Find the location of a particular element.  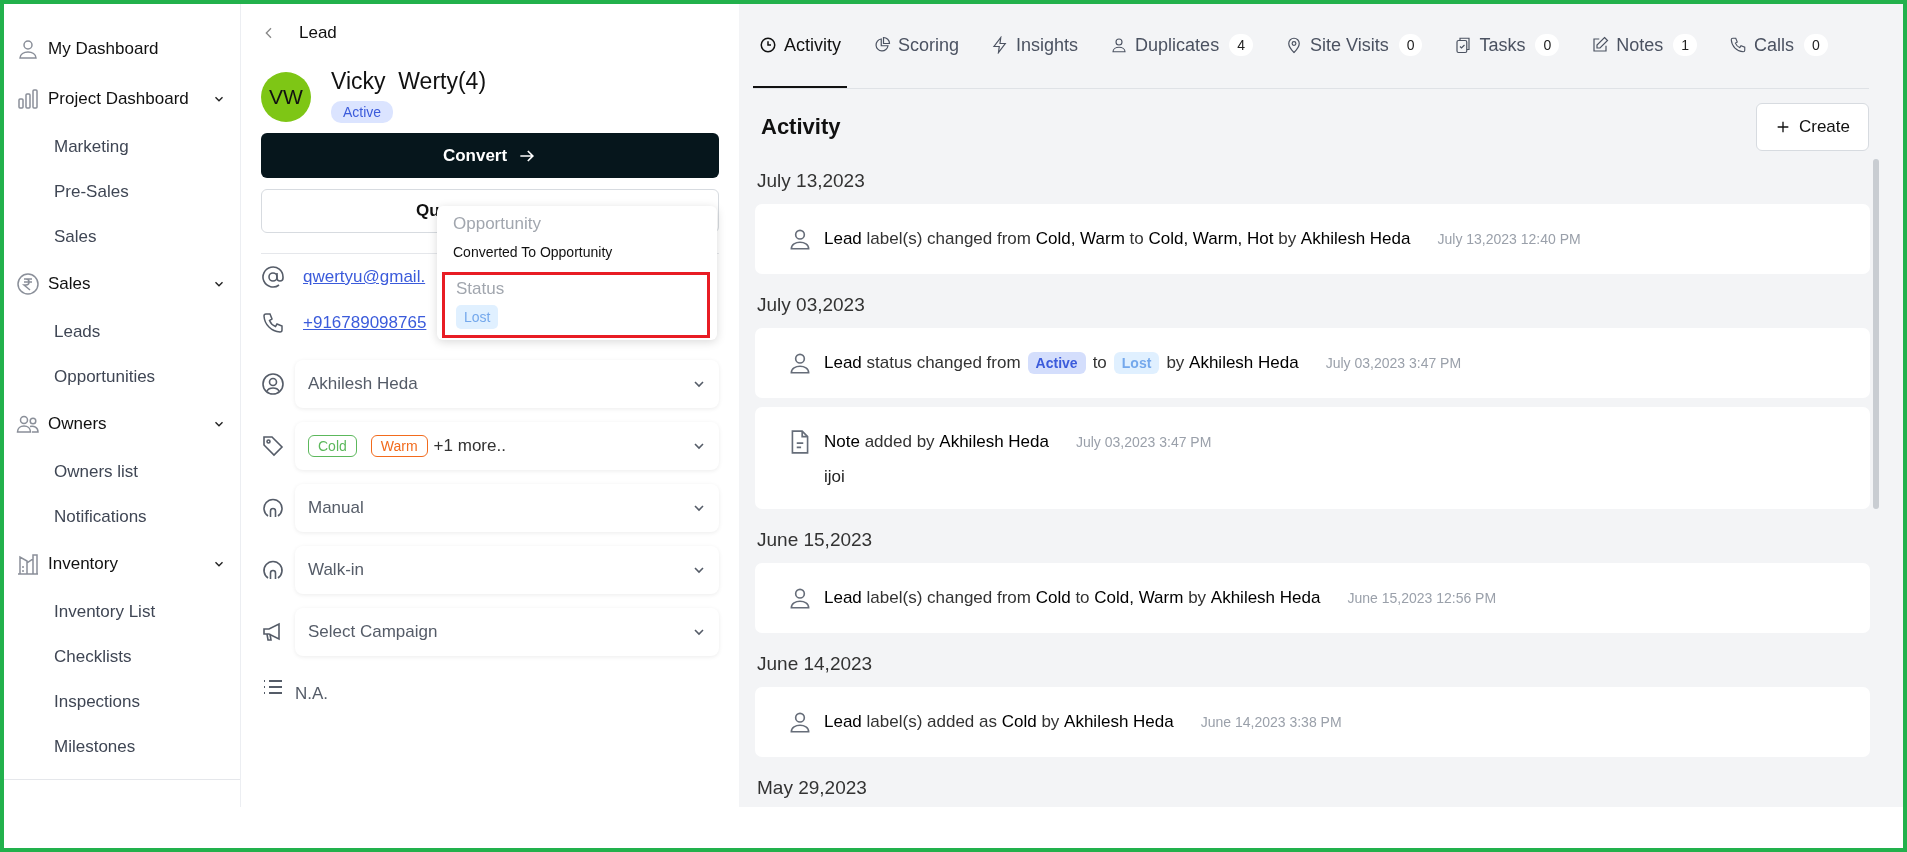

timestamp: July 13,2023 12:40 PM is located at coordinates (1509, 239).